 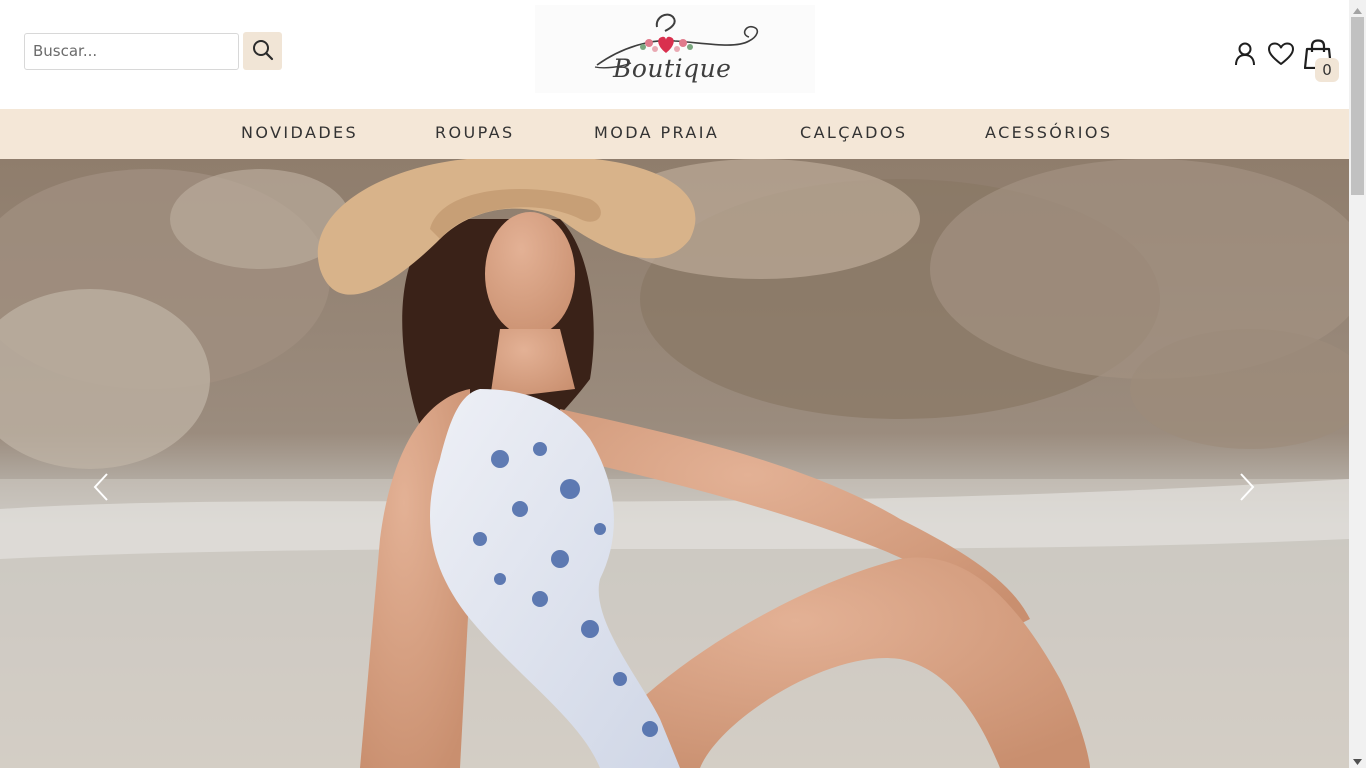 I want to click on page-scrollbar, so click(x=1357, y=384).